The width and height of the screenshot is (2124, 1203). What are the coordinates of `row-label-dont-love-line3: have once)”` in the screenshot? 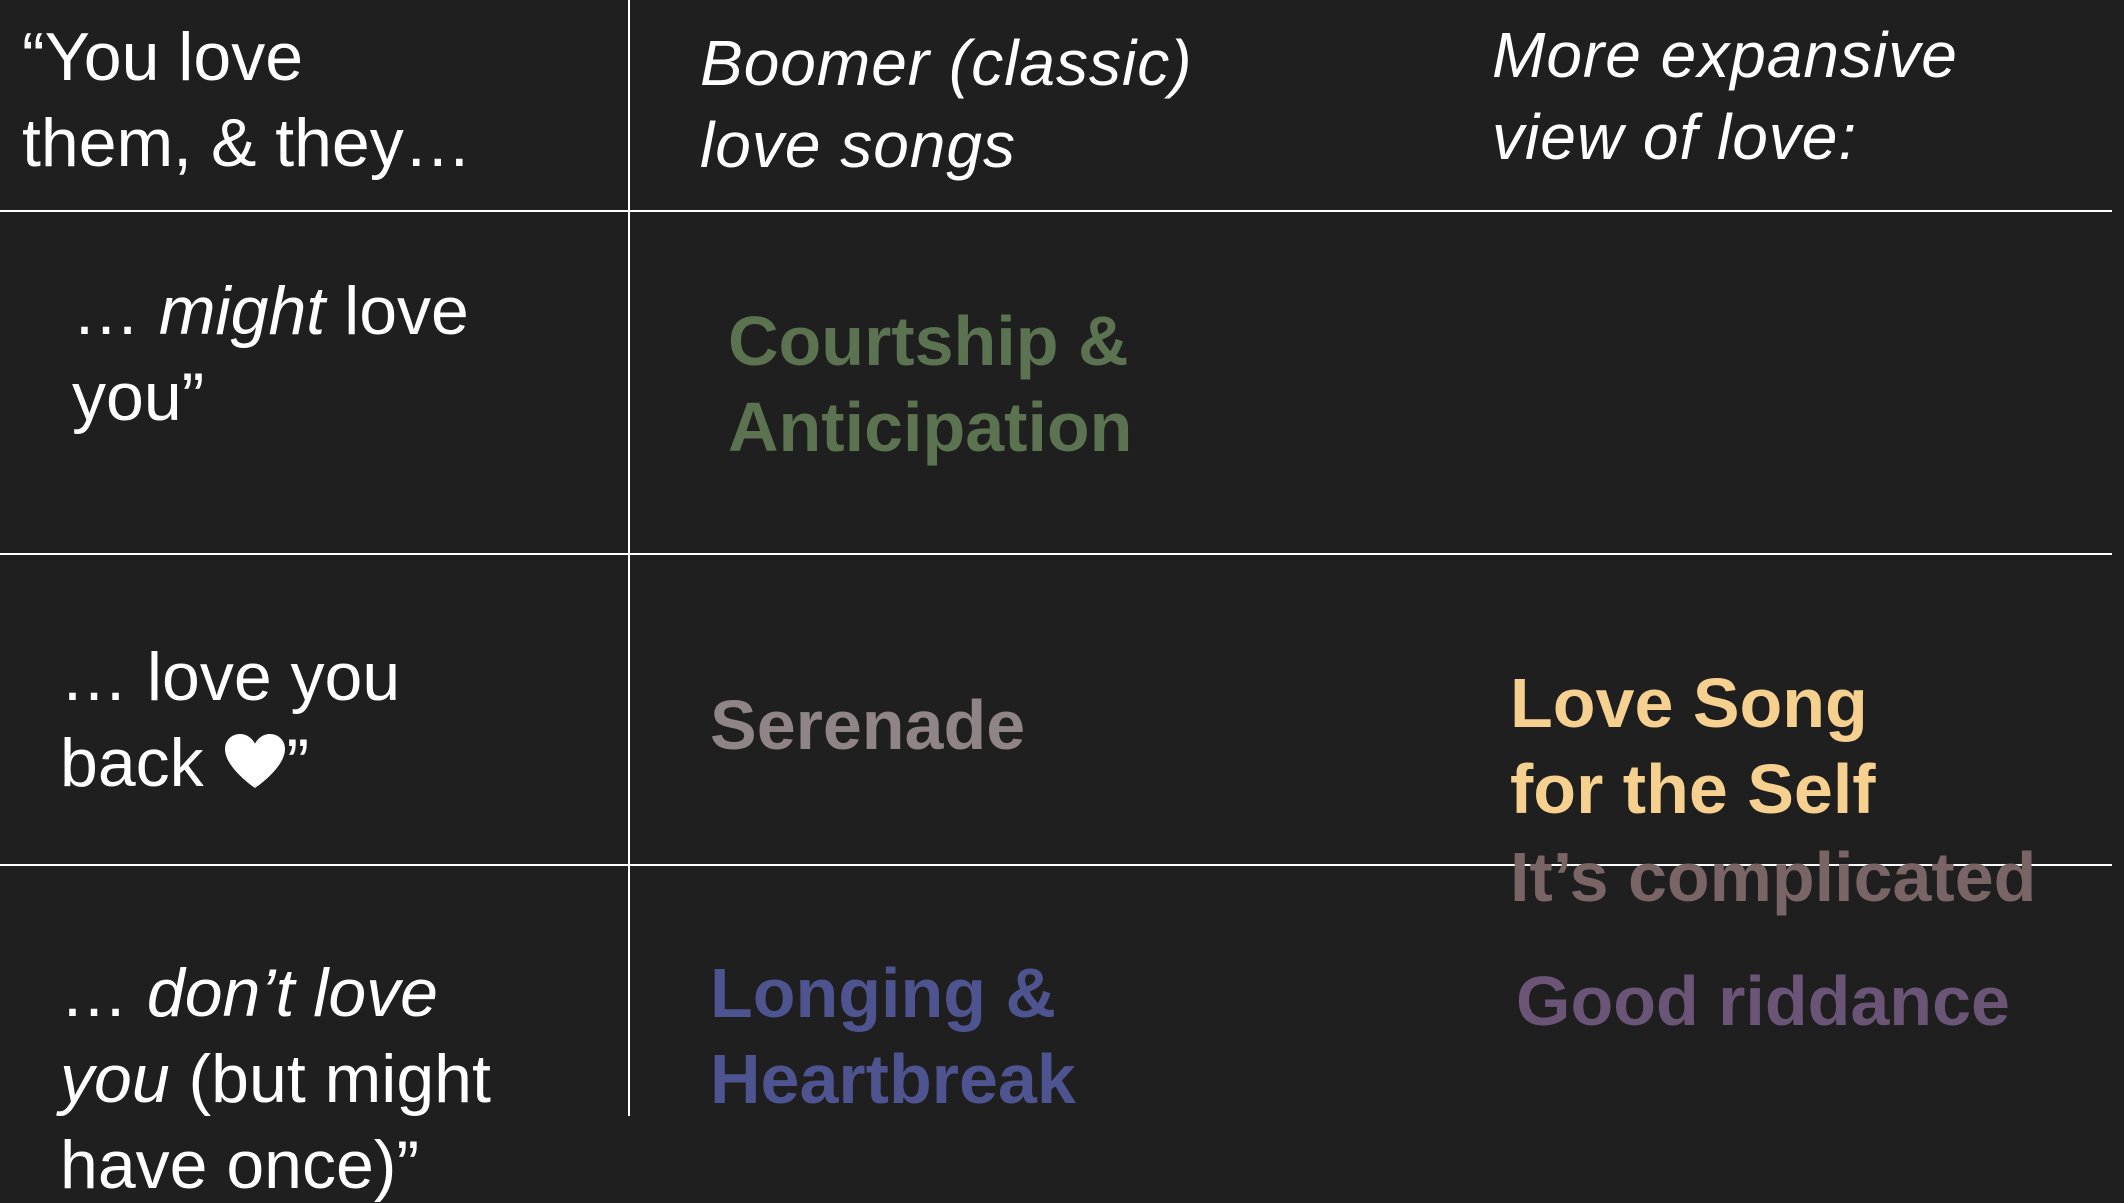 It's located at (240, 1165).